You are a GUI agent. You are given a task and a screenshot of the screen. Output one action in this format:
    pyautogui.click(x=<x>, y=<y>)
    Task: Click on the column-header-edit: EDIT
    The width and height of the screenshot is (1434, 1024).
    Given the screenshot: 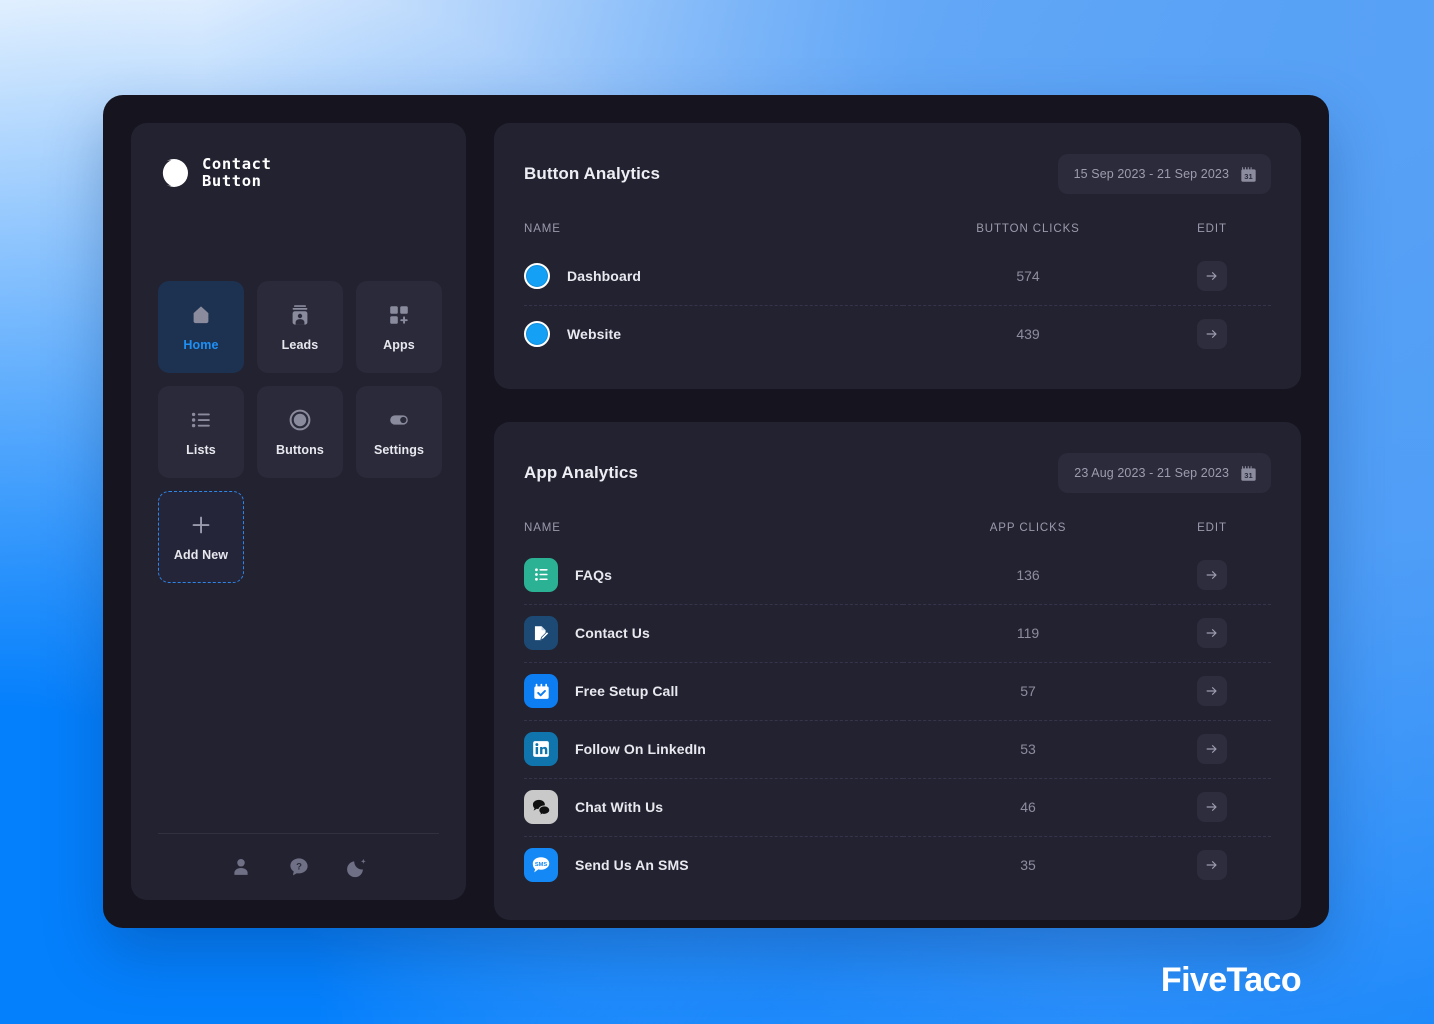 What is the action you would take?
    pyautogui.click(x=1212, y=528)
    